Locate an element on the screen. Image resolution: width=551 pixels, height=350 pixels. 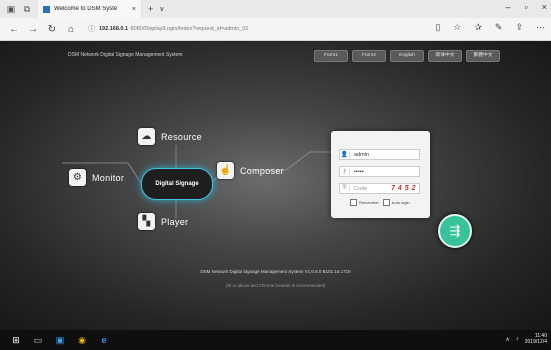
password-field: ⚷ ••••• is located at coordinates (379, 171).